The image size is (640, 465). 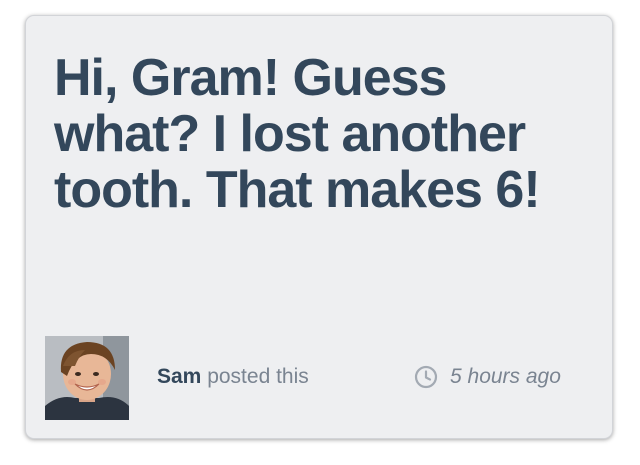 I want to click on author-action: posted this, so click(x=258, y=376).